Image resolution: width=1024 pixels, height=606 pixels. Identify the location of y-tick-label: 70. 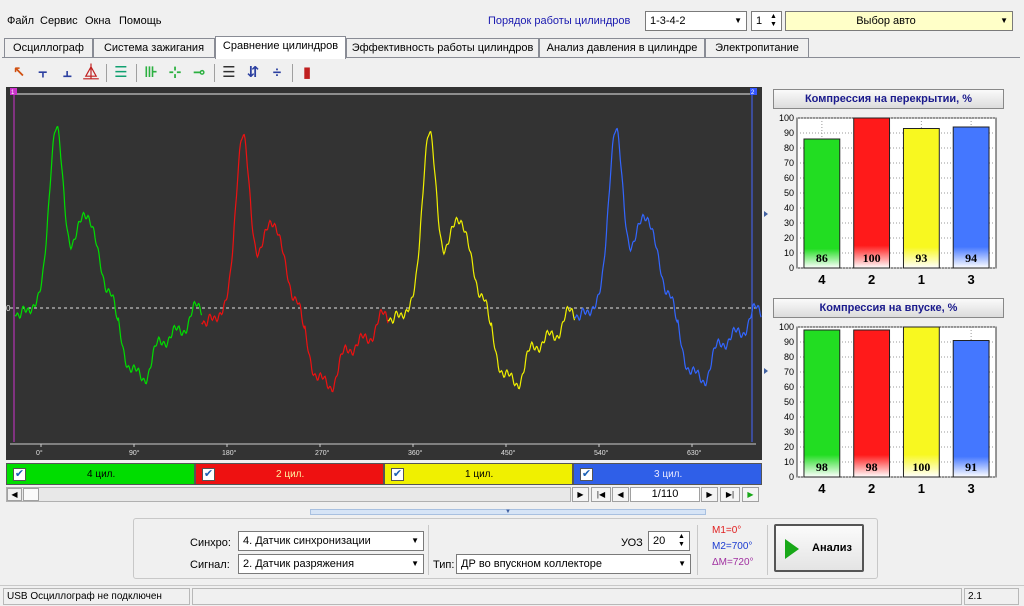
(789, 163).